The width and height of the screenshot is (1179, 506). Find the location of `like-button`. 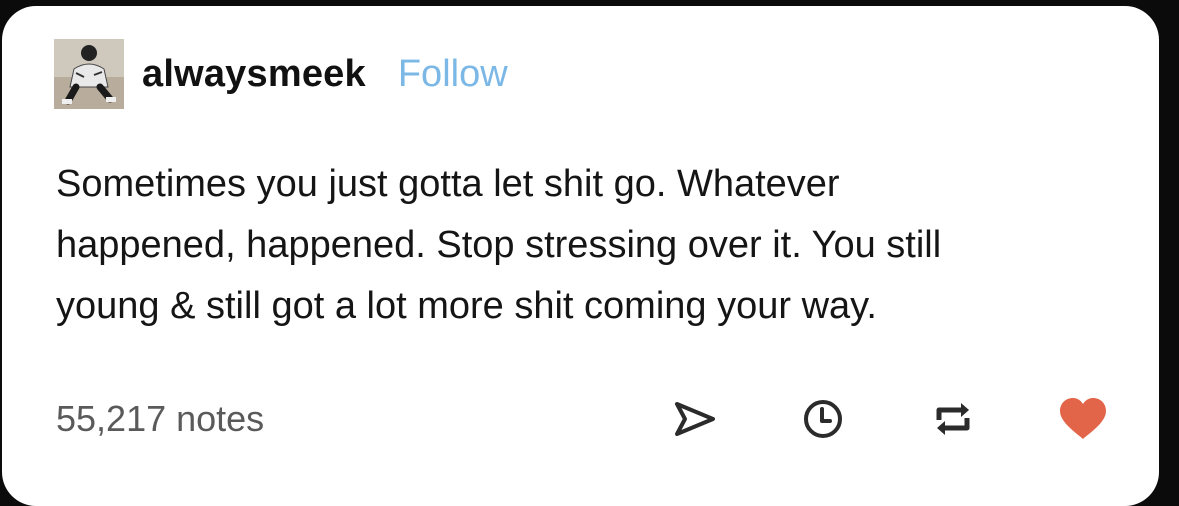

like-button is located at coordinates (1083, 419).